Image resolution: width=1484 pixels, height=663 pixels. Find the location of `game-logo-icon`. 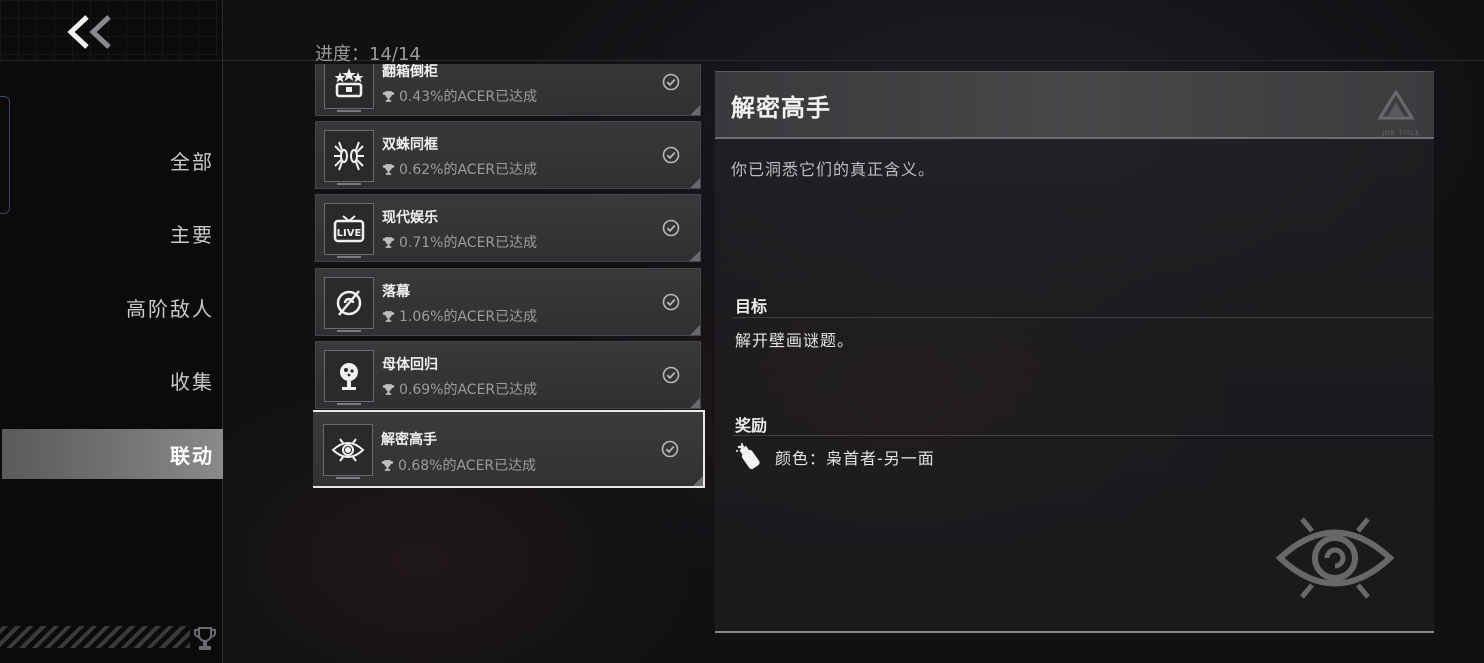

game-logo-icon is located at coordinates (1396, 105).